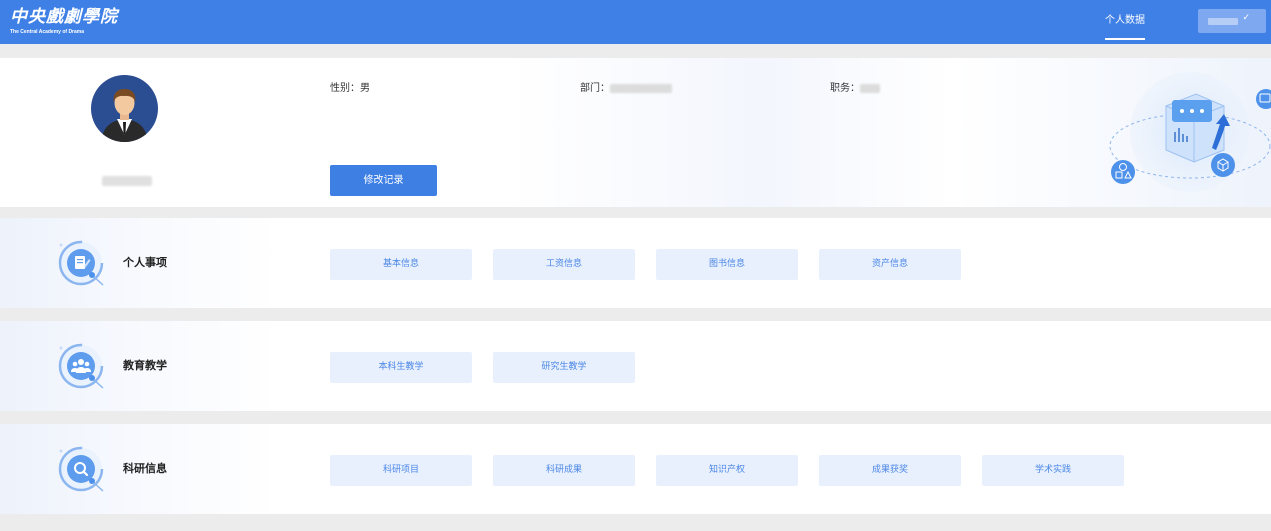  I want to click on position-value-redacted, so click(870, 88).